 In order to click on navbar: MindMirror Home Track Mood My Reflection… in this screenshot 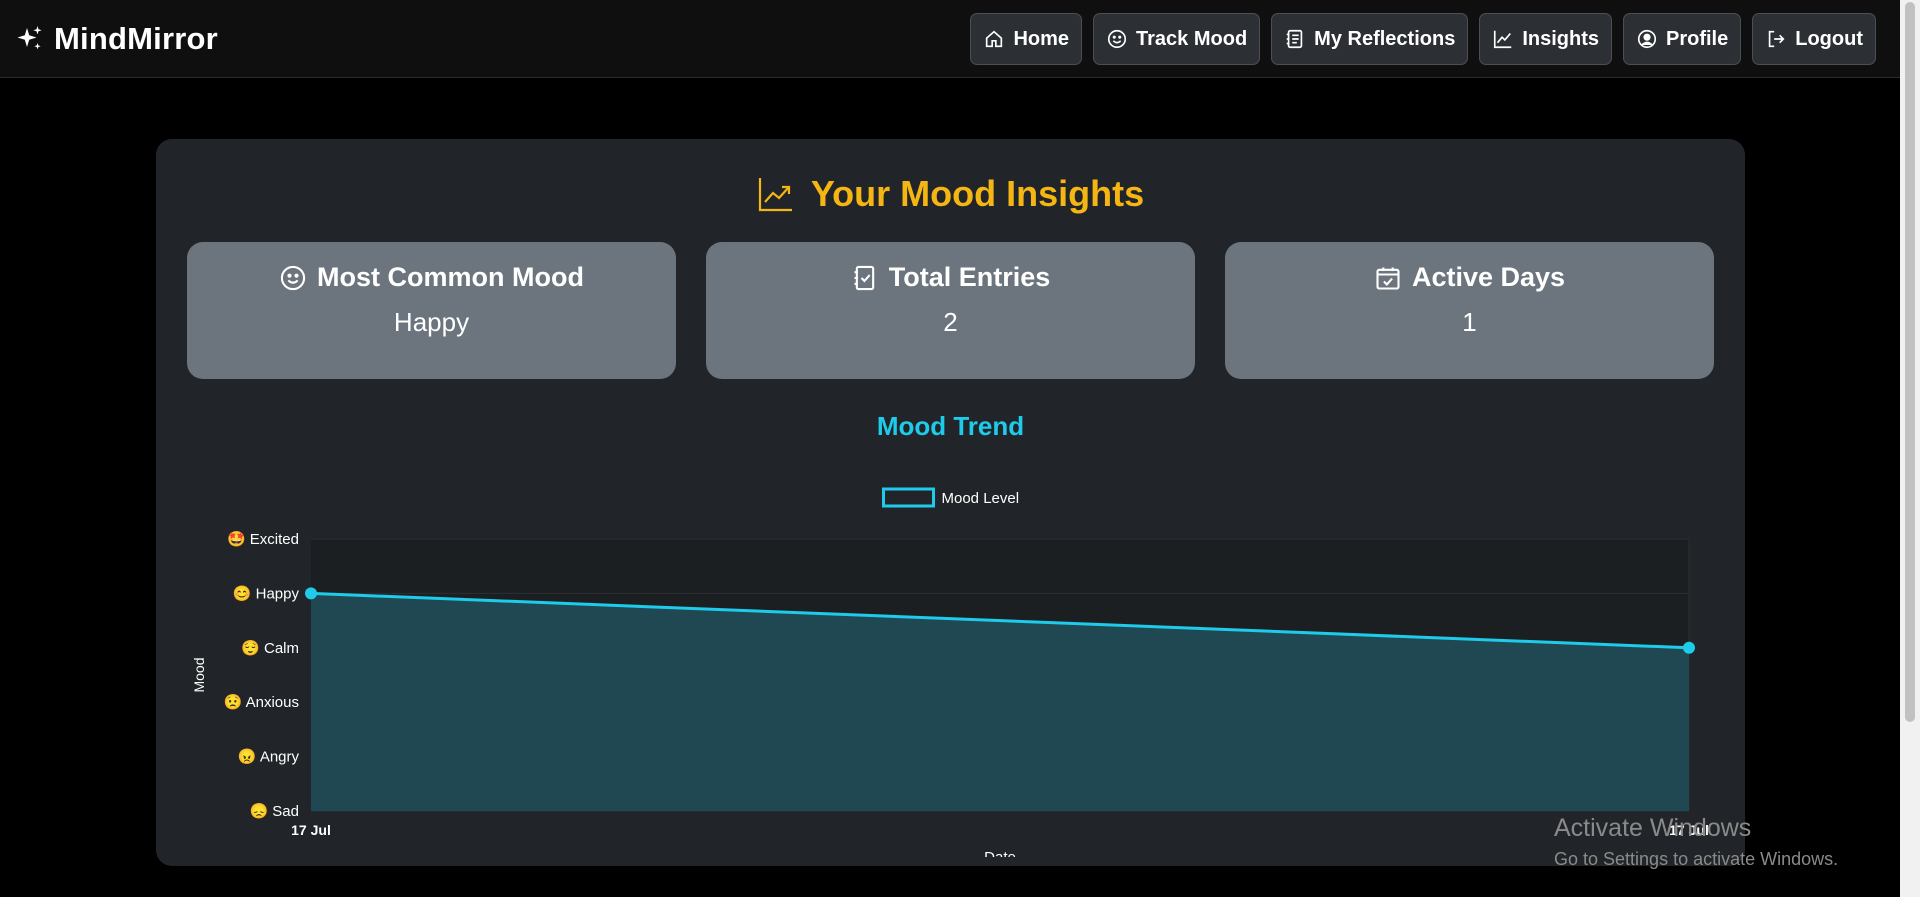, I will do `click(950, 39)`.